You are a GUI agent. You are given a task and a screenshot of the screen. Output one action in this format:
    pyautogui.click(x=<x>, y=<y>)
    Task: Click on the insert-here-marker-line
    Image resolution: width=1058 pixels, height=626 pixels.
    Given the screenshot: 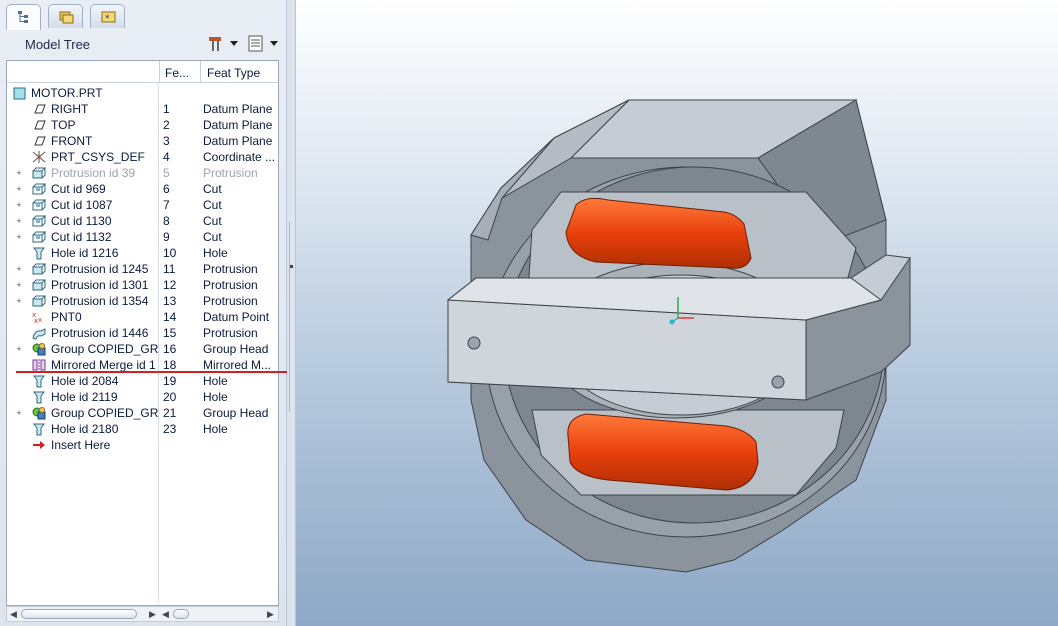 What is the action you would take?
    pyautogui.click(x=169, y=372)
    